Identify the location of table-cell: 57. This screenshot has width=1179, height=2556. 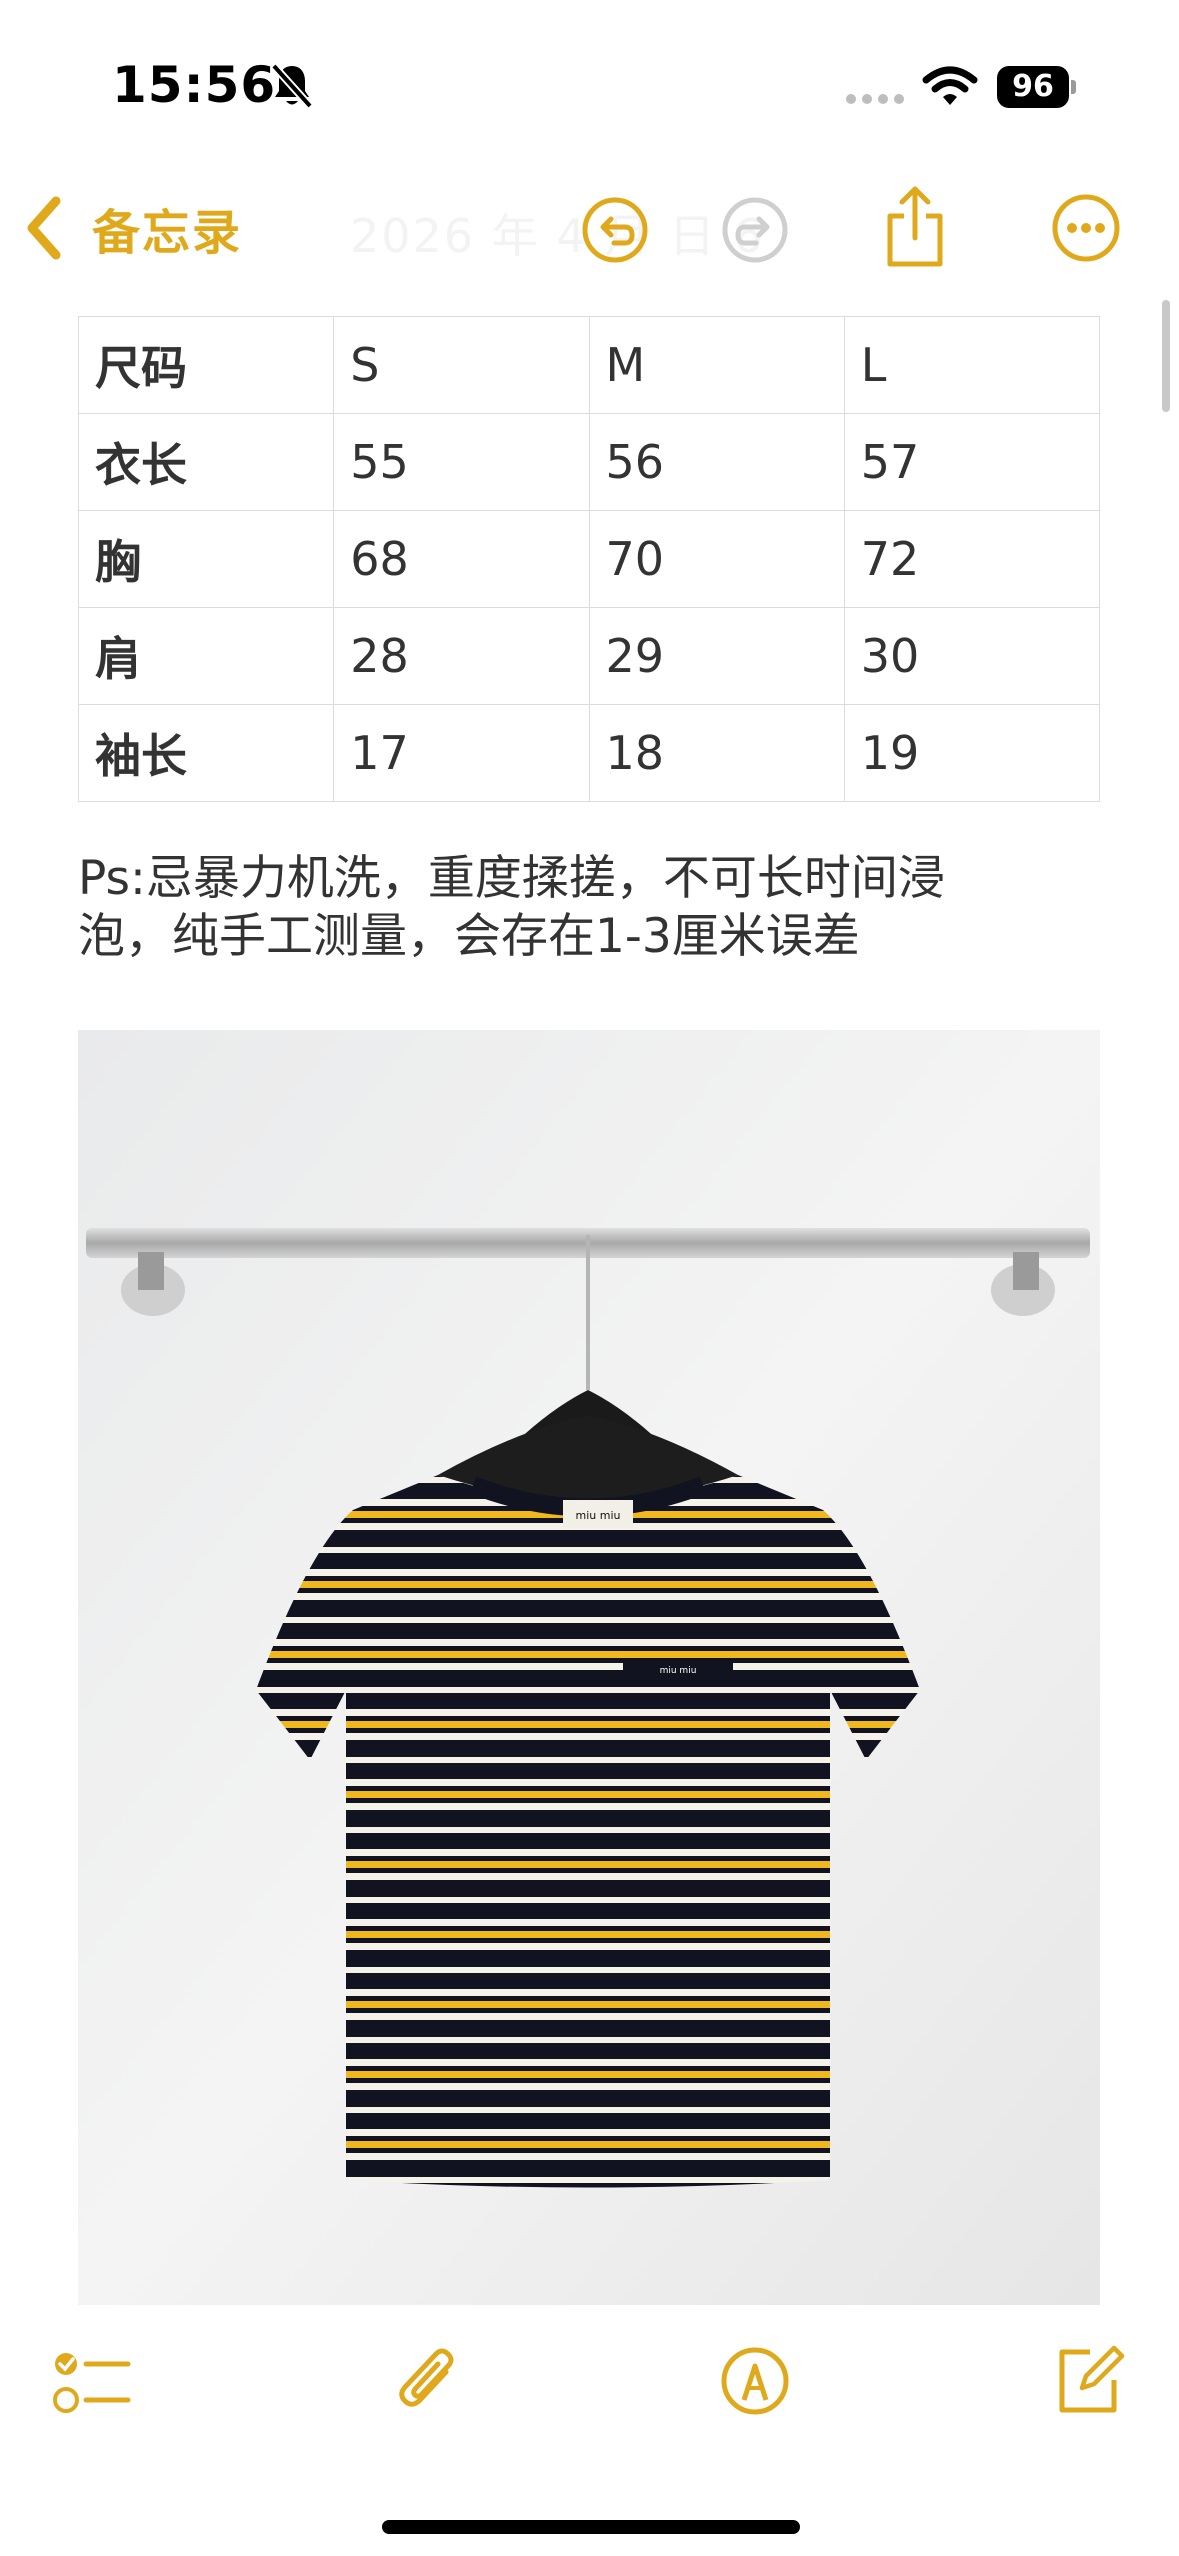
(972, 462).